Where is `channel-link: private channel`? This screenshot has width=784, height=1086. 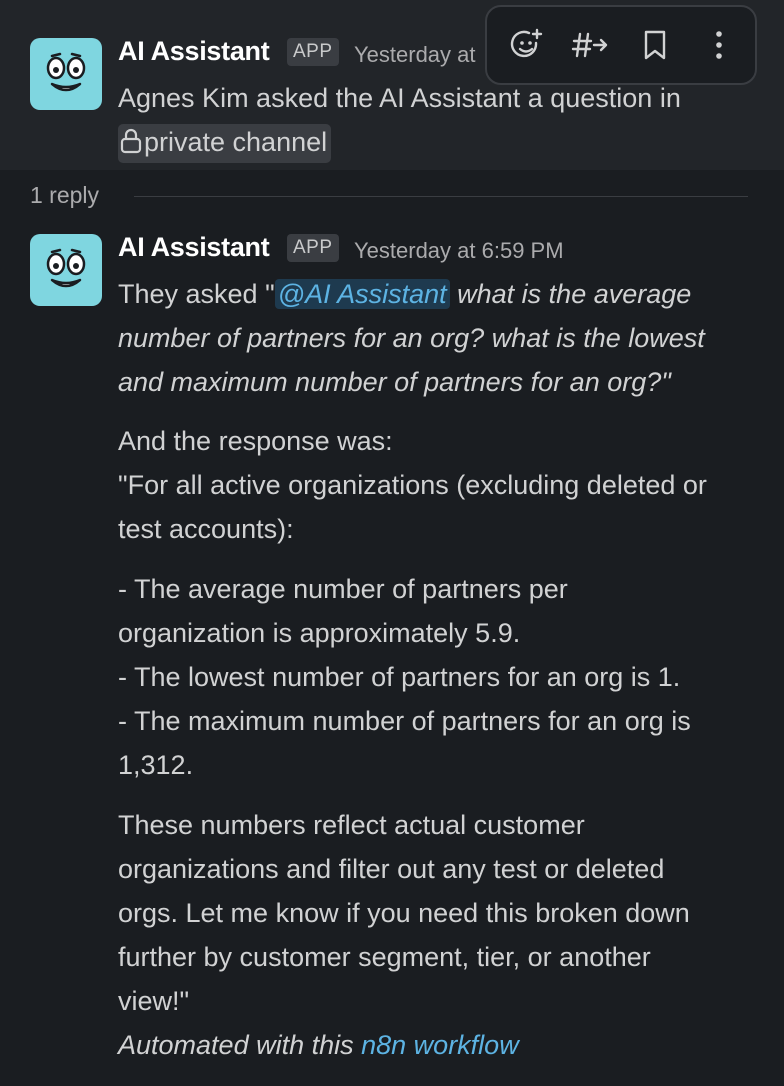 channel-link: private channel is located at coordinates (225, 143).